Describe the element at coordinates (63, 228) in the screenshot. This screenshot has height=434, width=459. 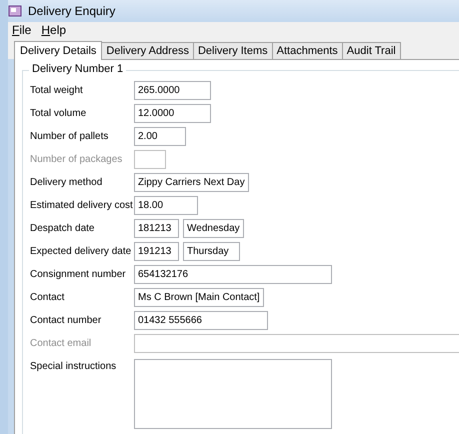
I see `field-label: Despatch date` at that location.